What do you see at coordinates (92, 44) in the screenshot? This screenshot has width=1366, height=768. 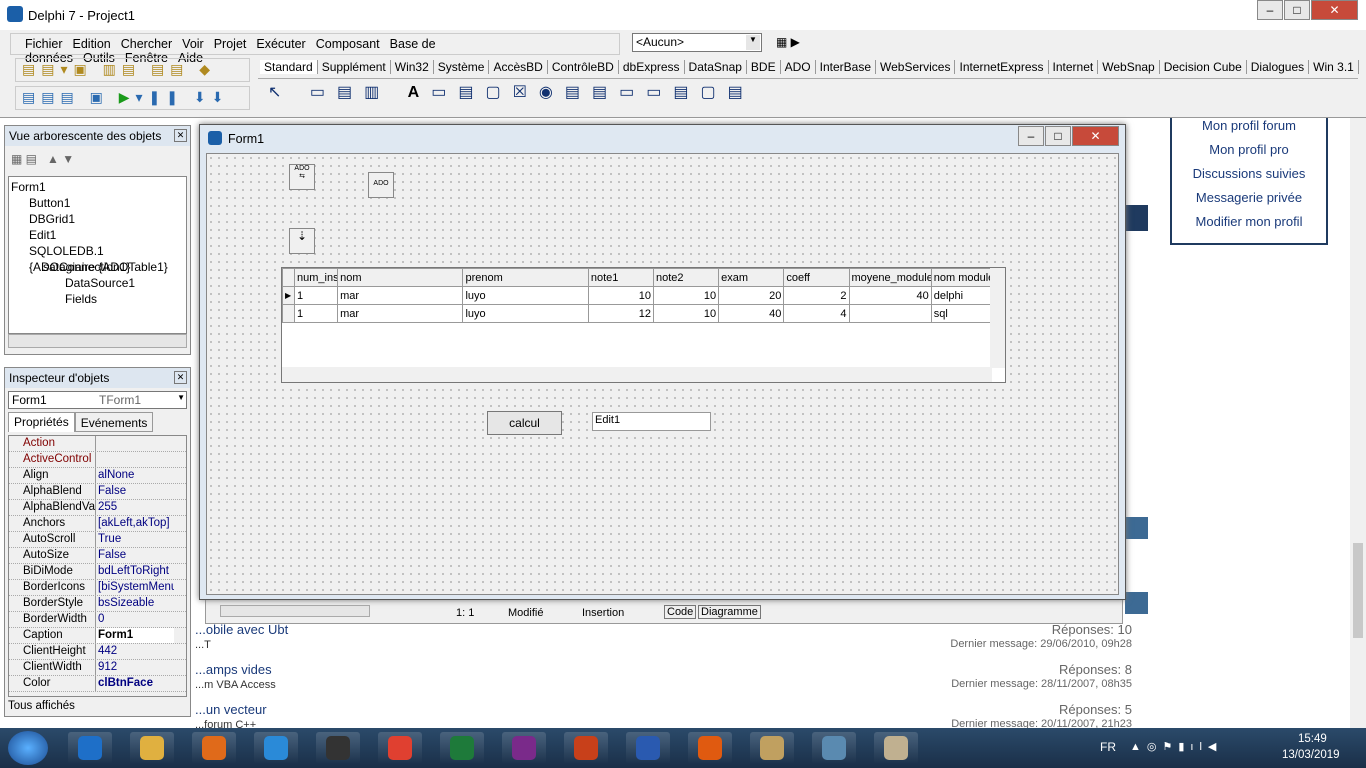 I see `menu-1: Edition` at bounding box center [92, 44].